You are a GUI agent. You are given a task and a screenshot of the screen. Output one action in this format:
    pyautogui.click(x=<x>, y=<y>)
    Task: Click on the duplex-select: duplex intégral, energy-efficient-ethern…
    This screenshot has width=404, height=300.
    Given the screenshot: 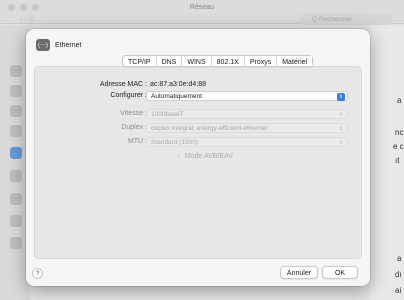 What is the action you would take?
    pyautogui.click(x=247, y=128)
    